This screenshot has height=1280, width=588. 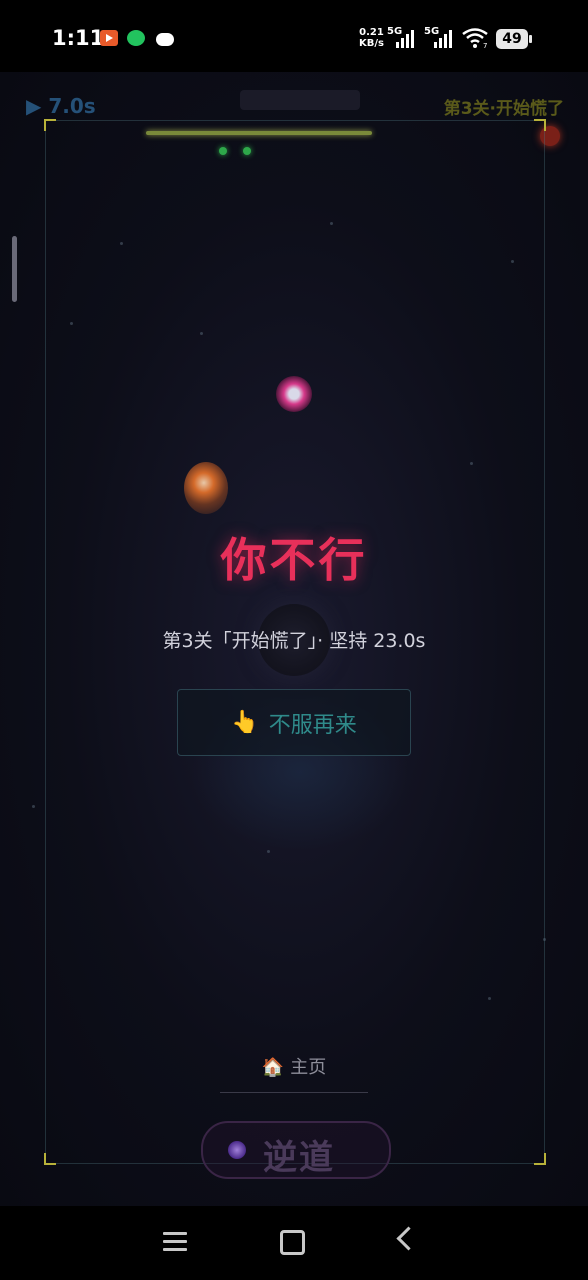 What do you see at coordinates (294, 560) in the screenshot?
I see `result-title: 你不行` at bounding box center [294, 560].